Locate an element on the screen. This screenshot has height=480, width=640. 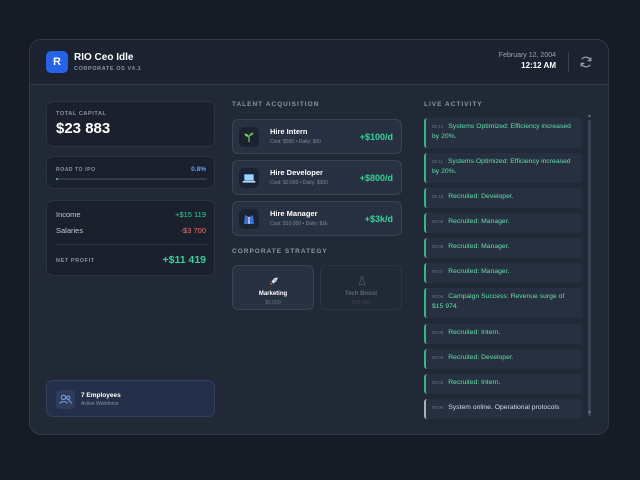
hire-cost: Cost: $2,000 • Daily: $300 is located at coordinates (299, 183).